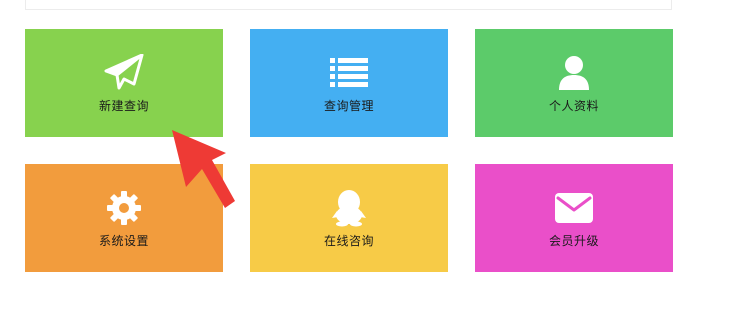 Image resolution: width=729 pixels, height=336 pixels. I want to click on tile-label: 在线咨询, so click(348, 241).